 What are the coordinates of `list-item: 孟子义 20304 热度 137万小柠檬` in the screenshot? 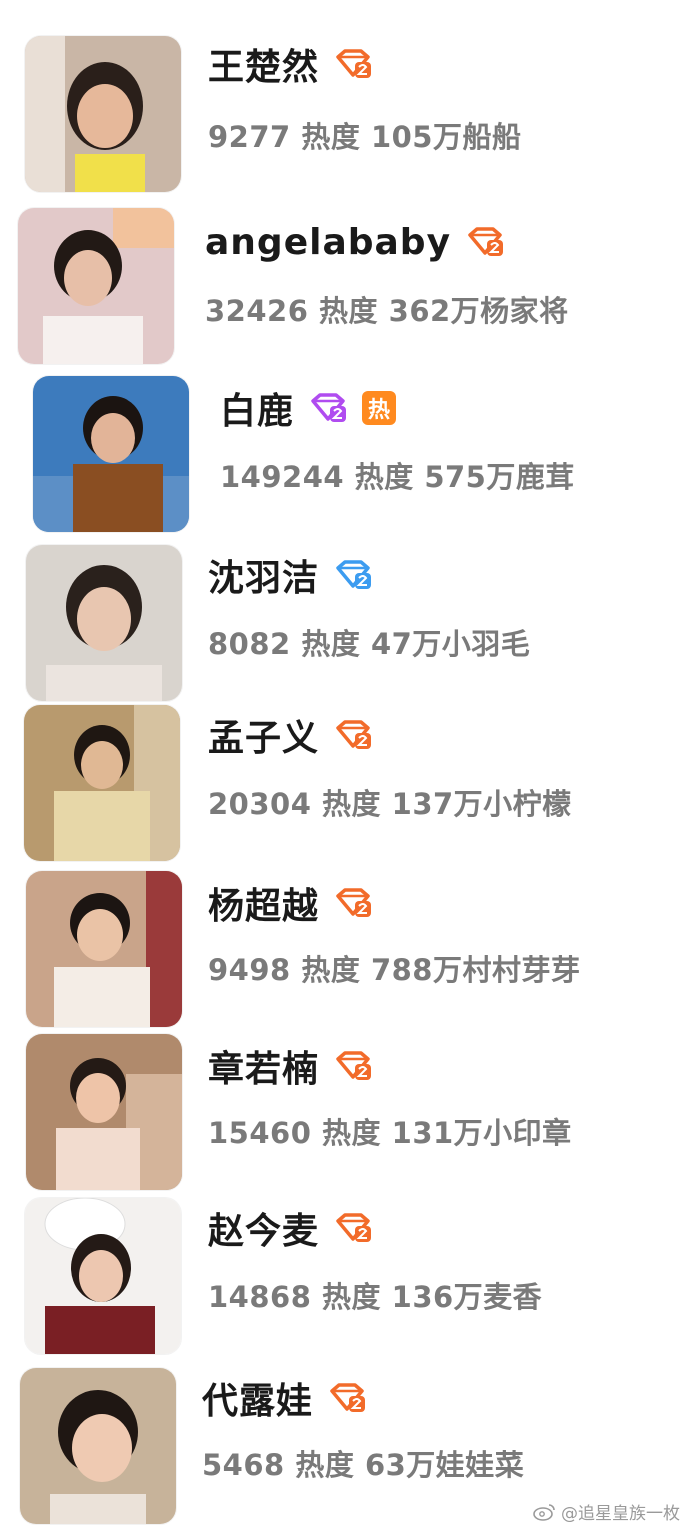 It's located at (345, 785).